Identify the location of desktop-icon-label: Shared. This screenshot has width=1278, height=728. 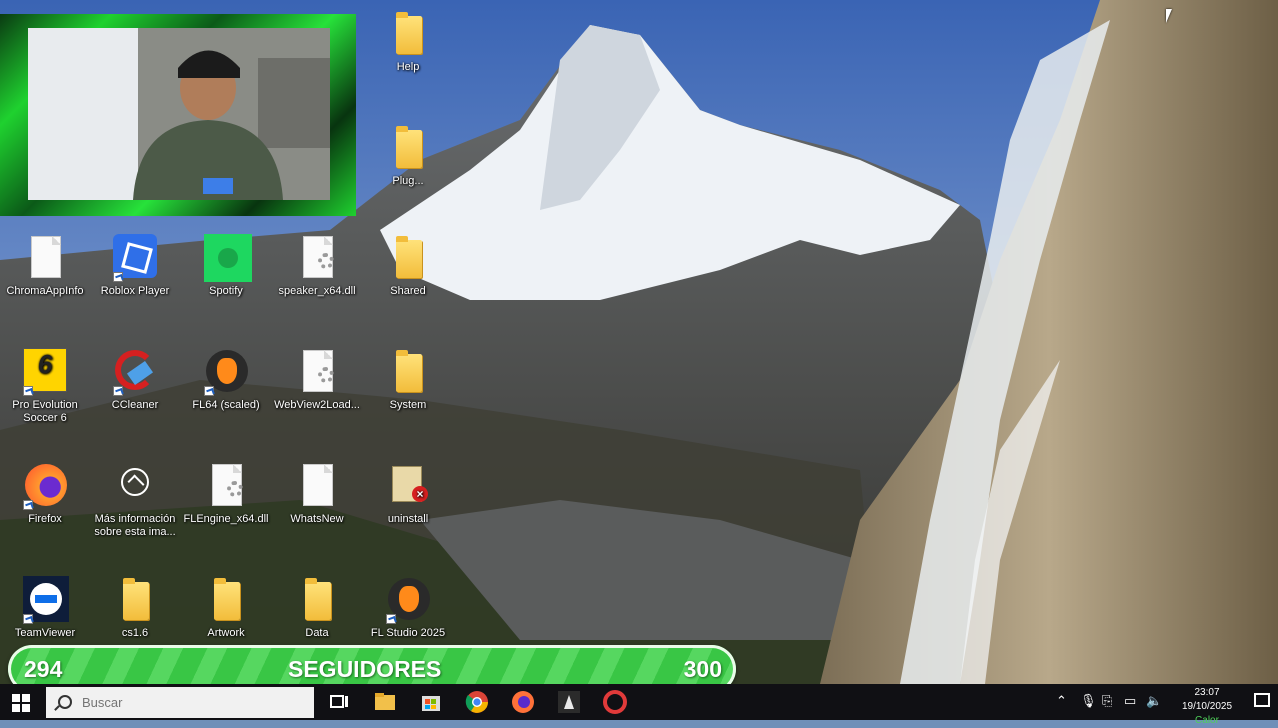
(408, 291).